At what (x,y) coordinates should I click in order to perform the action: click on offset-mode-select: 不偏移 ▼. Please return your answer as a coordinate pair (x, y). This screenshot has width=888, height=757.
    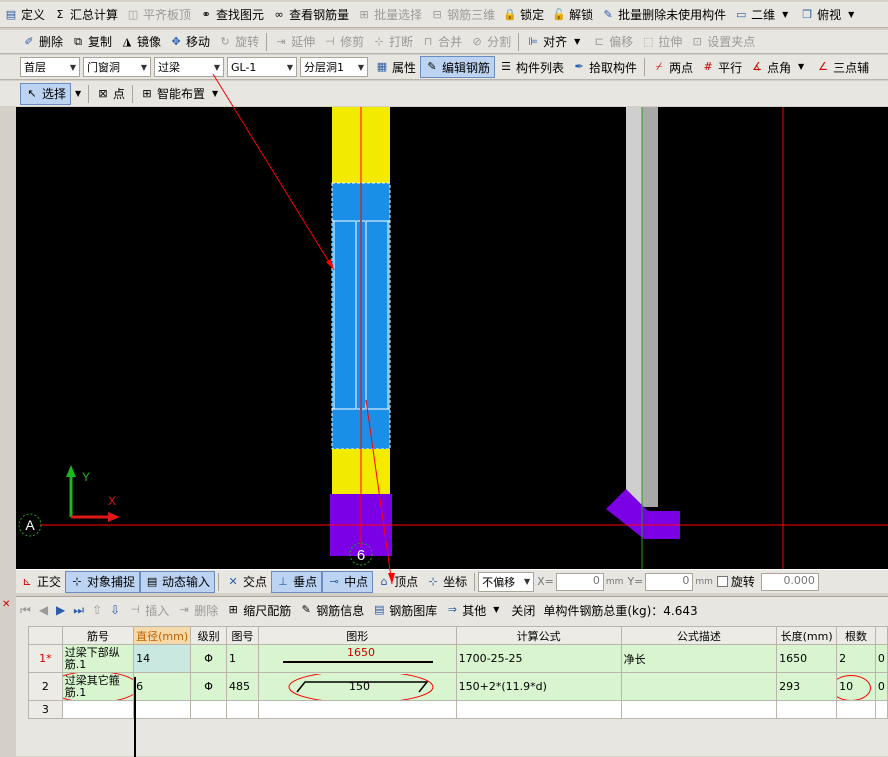
    Looking at the image, I should click on (506, 581).